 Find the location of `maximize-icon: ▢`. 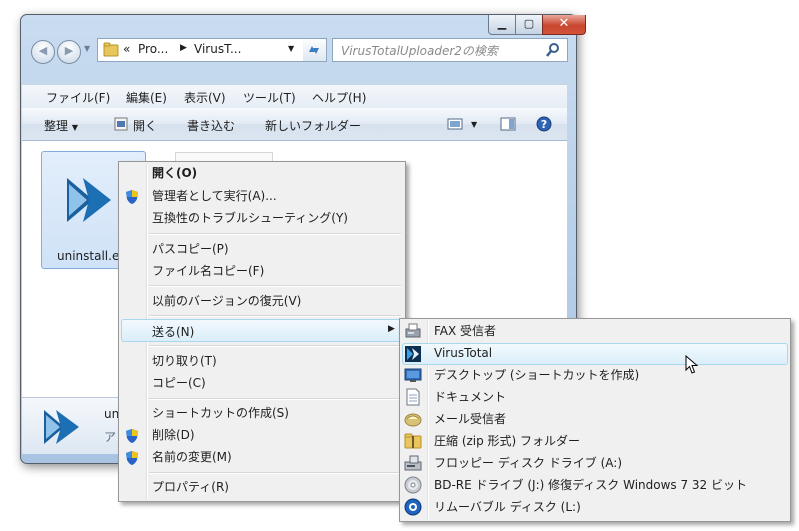

maximize-icon: ▢ is located at coordinates (529, 23).